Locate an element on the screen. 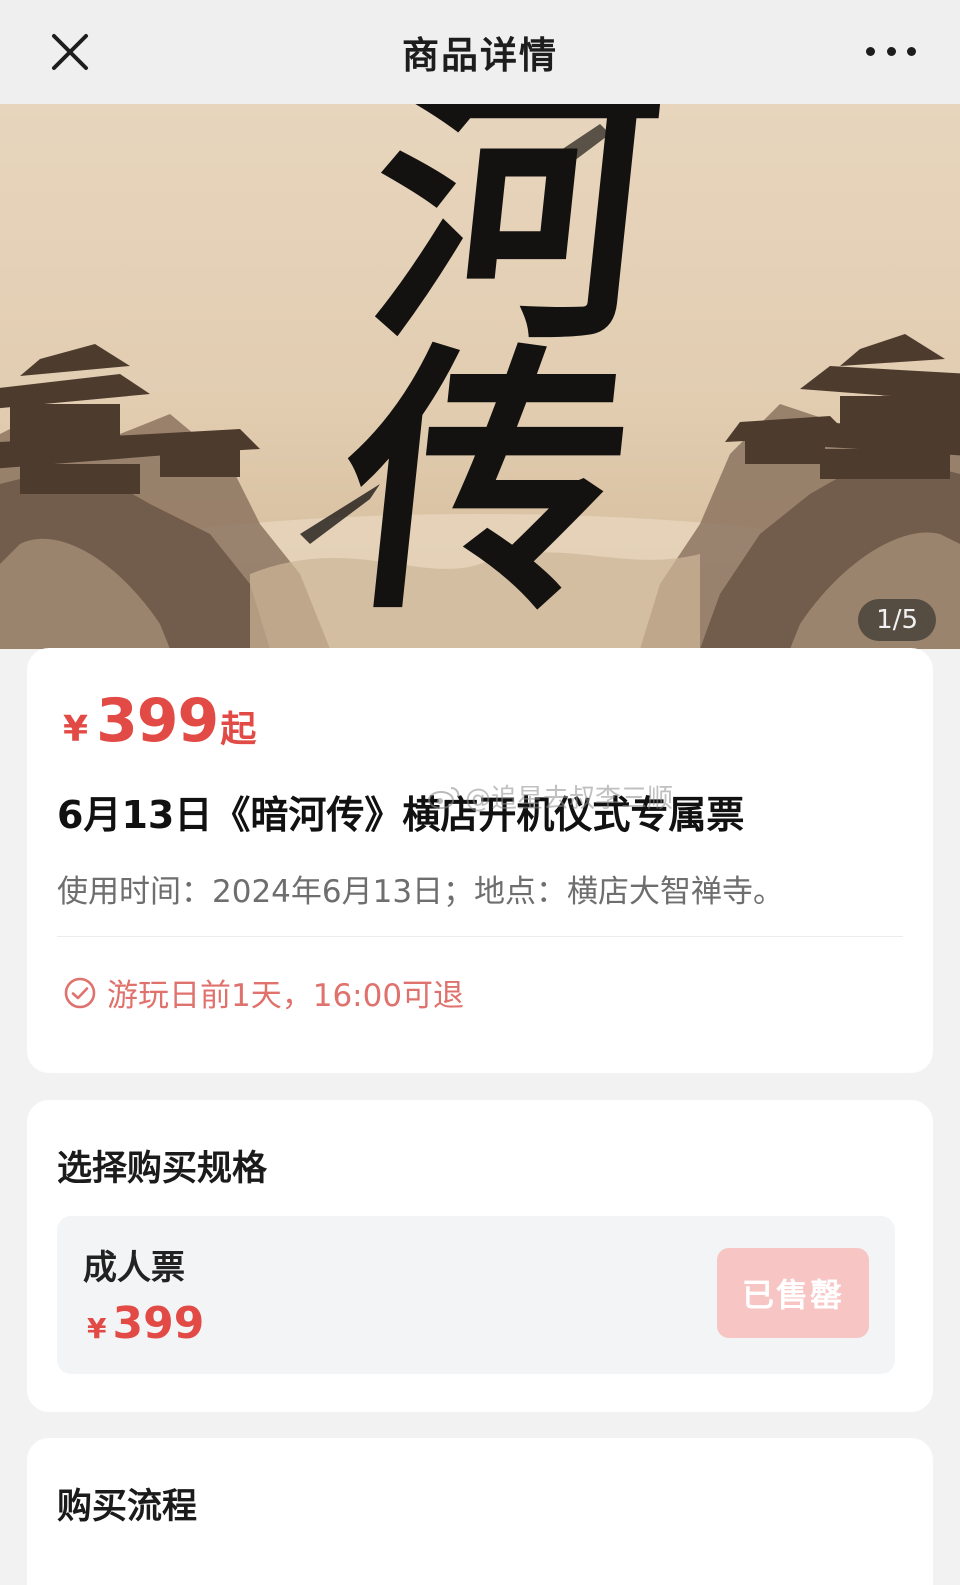 The height and width of the screenshot is (1585, 960). price-currency: ¥ is located at coordinates (76, 729).